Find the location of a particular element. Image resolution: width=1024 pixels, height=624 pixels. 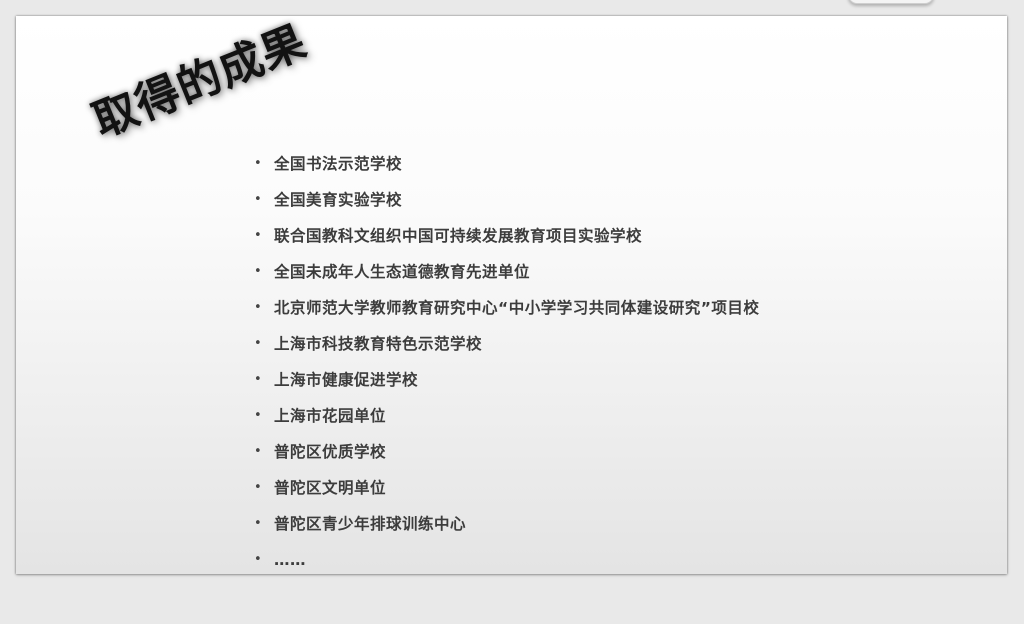

list-item: • 全国书法示范学校 is located at coordinates (506, 164).